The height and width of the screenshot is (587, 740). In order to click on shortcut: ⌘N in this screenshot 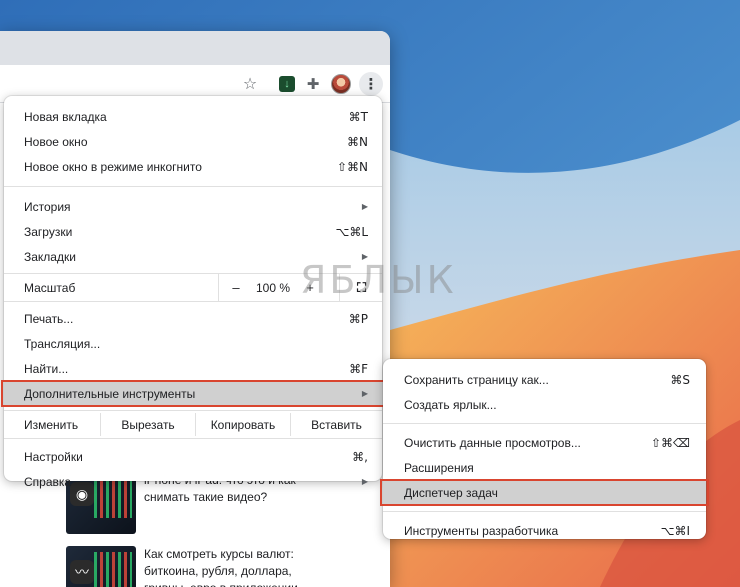, I will do `click(357, 141)`.